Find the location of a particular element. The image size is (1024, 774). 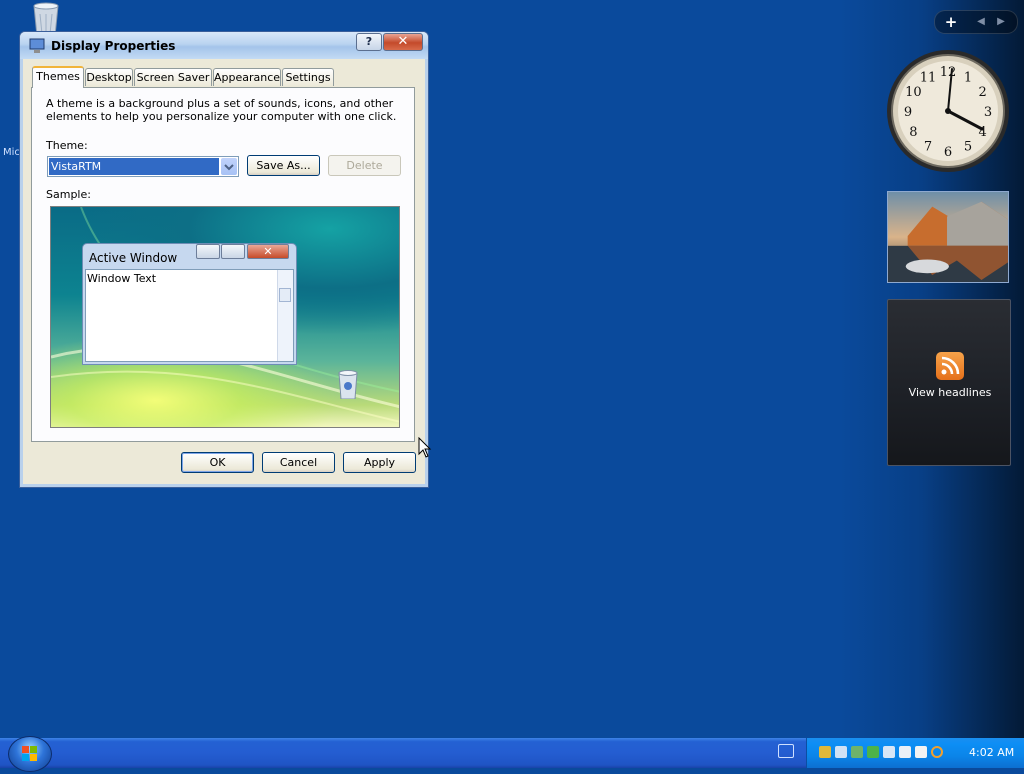

sample-active-window: Active Window ✕ Window Text is located at coordinates (189, 304).